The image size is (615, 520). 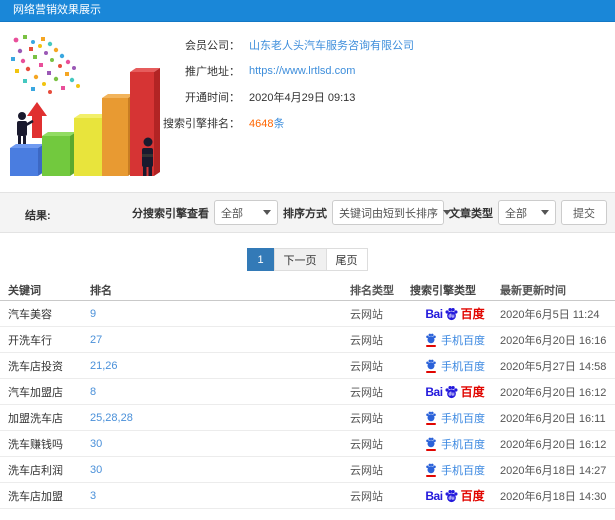 What do you see at coordinates (331, 45) in the screenshot?
I see `company-link: 山东老人头汽车服务咨询有限公司` at bounding box center [331, 45].